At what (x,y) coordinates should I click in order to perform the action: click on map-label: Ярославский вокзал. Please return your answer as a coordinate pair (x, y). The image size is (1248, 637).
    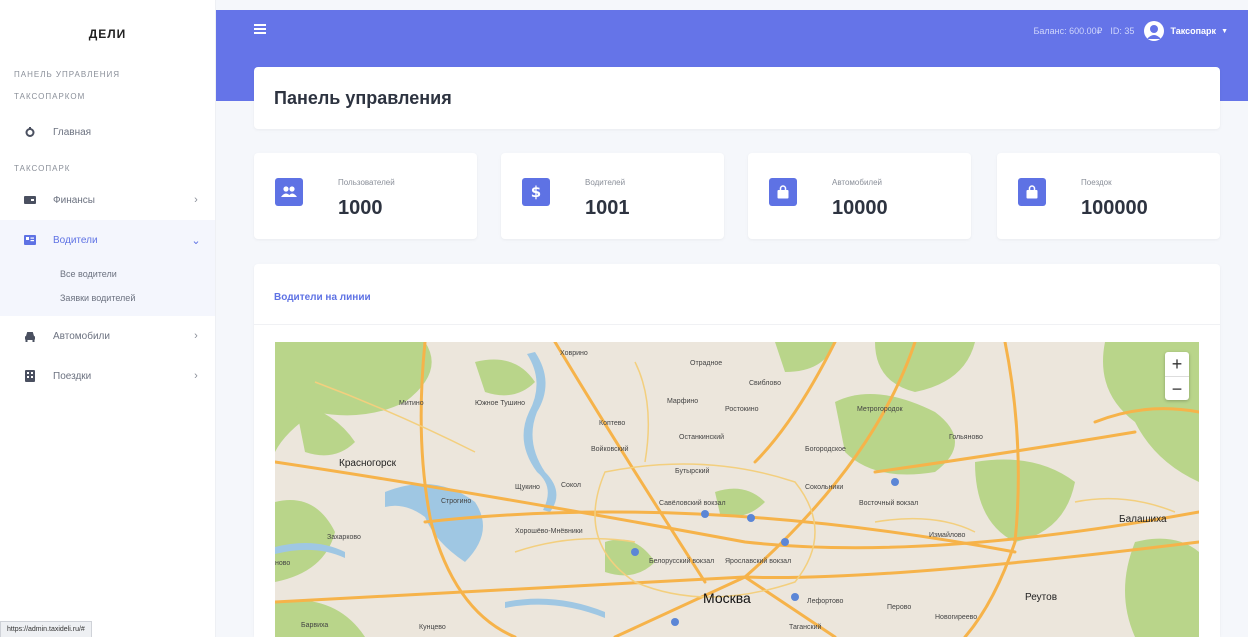
    Looking at the image, I should click on (758, 561).